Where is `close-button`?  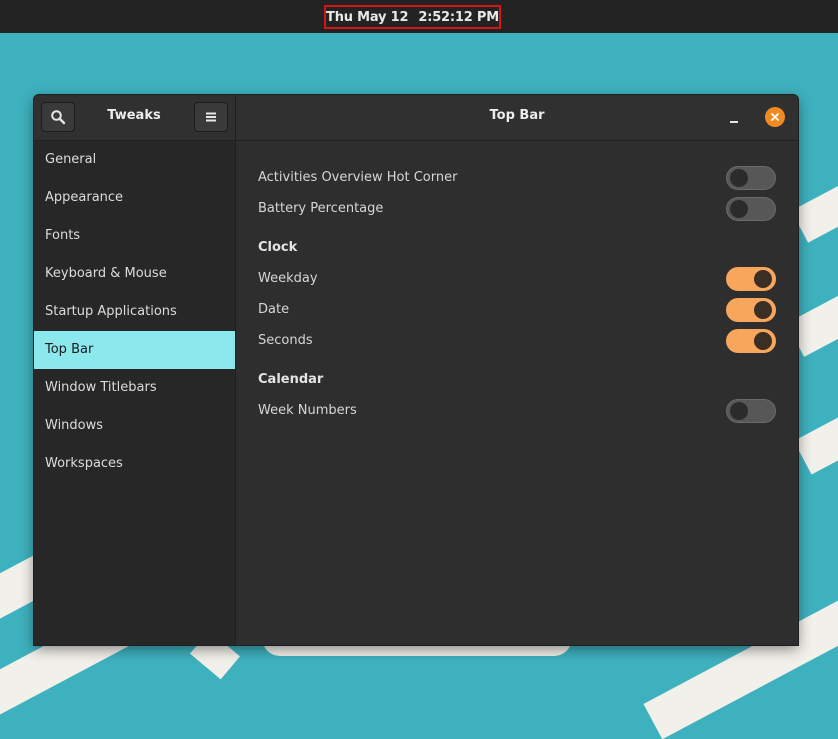
close-button is located at coordinates (775, 117).